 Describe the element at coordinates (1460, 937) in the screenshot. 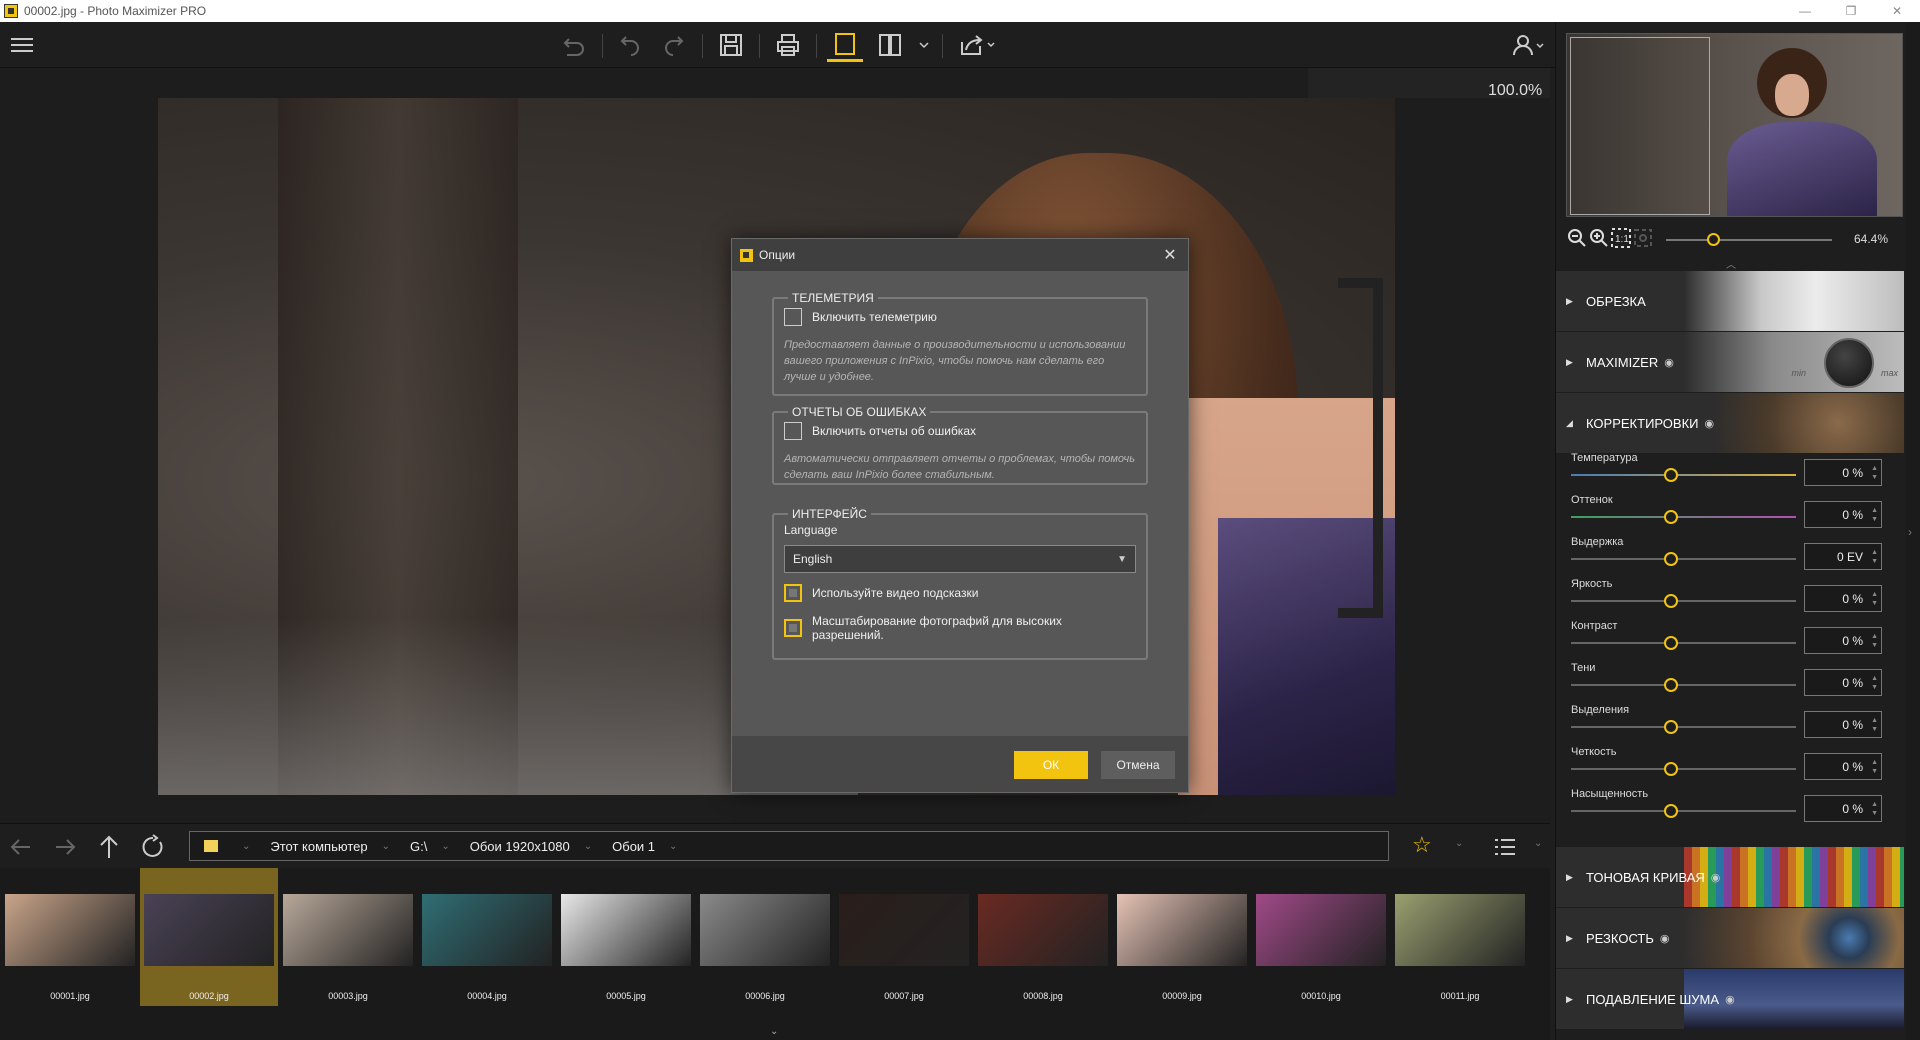

I see `filmstrip-thumb: 00011.jpg` at that location.